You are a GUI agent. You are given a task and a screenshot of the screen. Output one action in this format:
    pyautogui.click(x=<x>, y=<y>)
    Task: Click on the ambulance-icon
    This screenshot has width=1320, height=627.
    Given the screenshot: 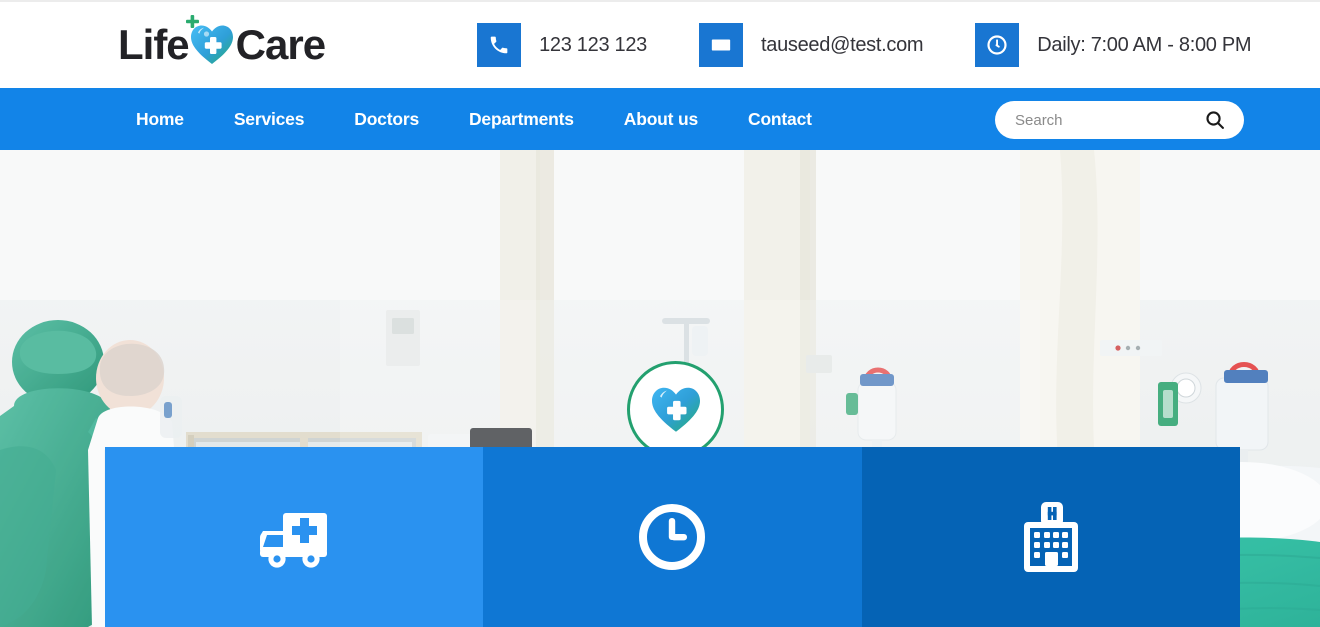 What is the action you would take?
    pyautogui.click(x=294, y=540)
    